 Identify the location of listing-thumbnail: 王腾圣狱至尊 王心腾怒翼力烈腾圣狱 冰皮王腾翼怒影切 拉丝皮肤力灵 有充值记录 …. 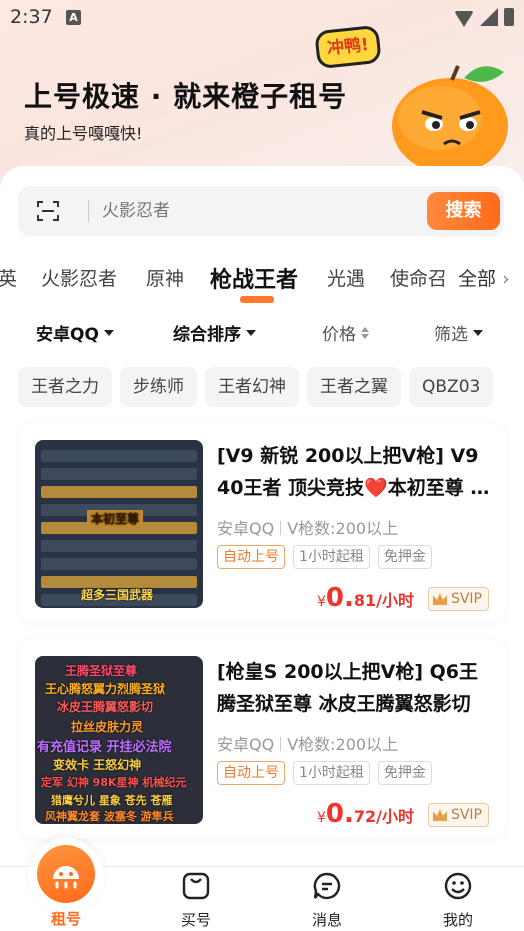
(119, 740).